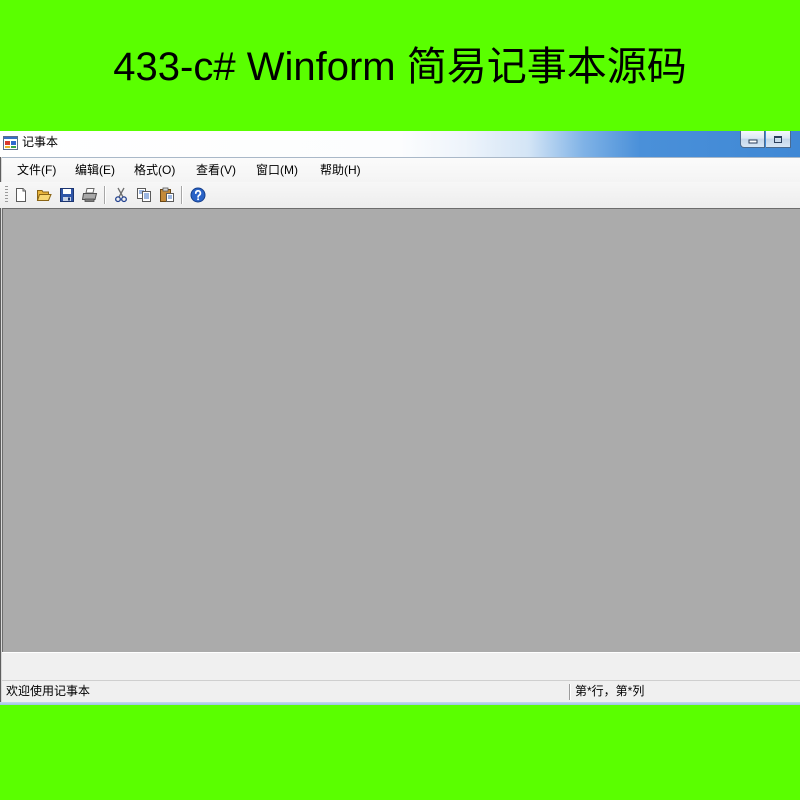 Image resolution: width=800 pixels, height=800 pixels. I want to click on maximize-button, so click(778, 139).